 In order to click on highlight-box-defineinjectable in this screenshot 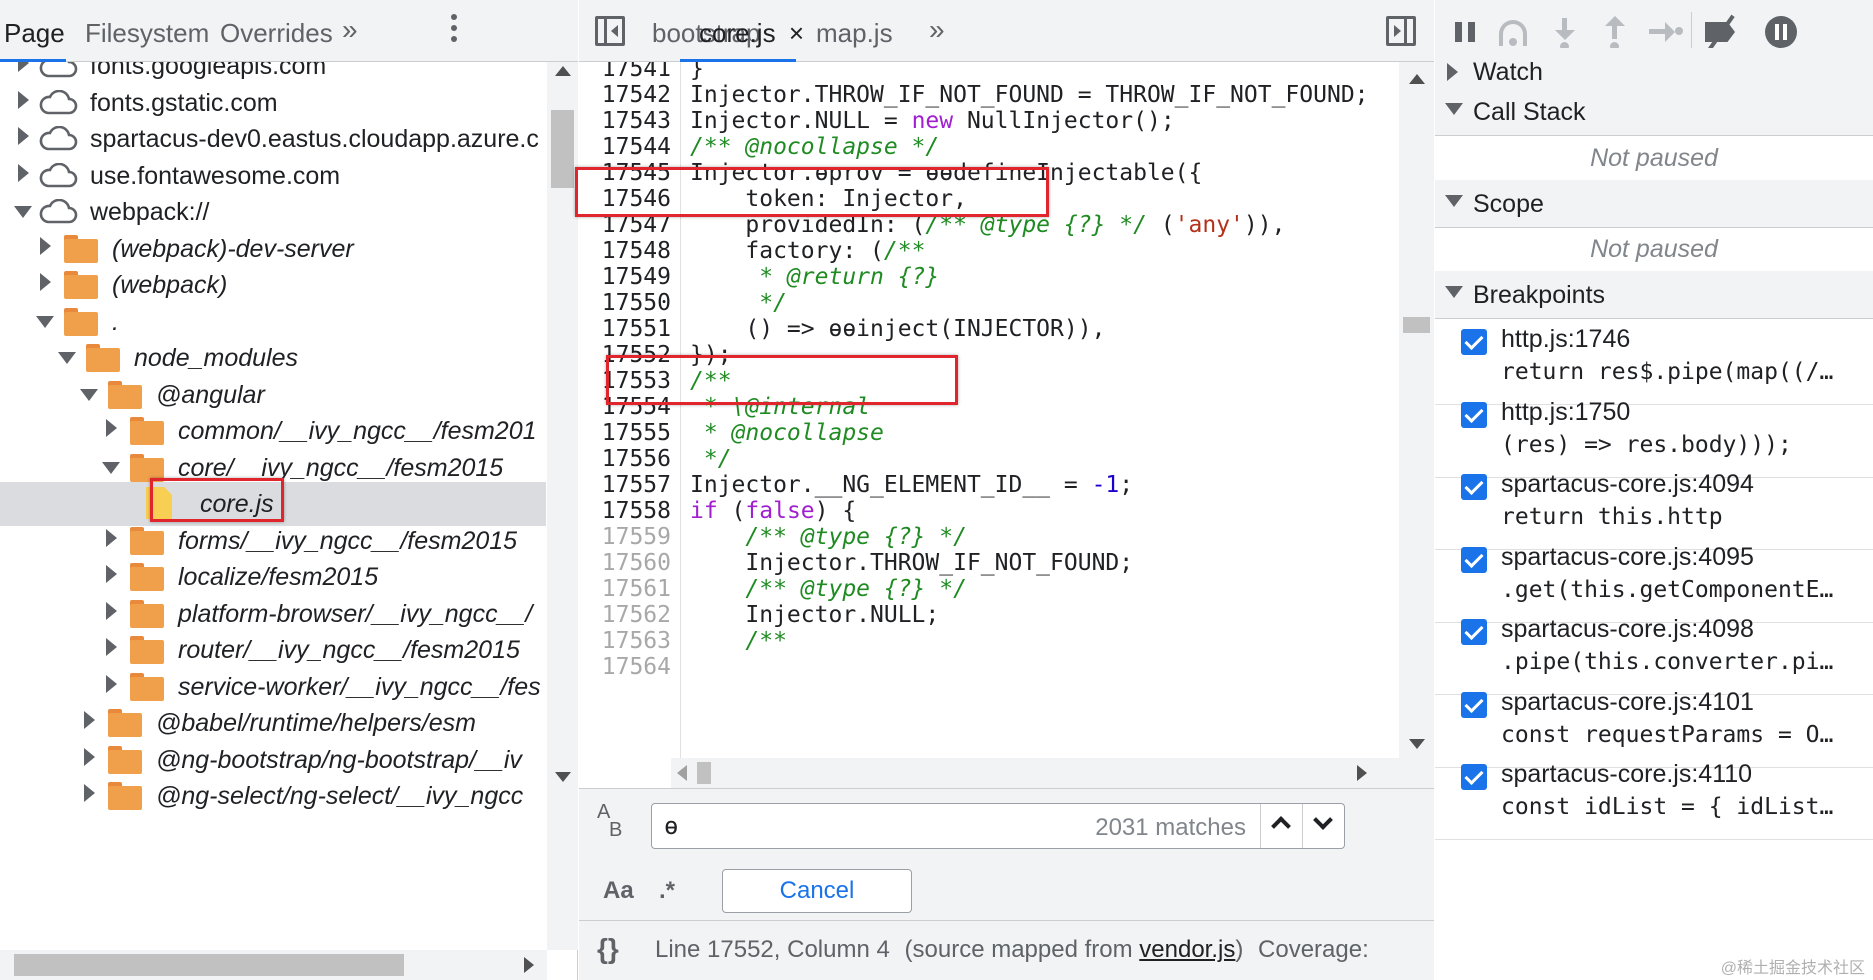, I will do `click(812, 192)`.